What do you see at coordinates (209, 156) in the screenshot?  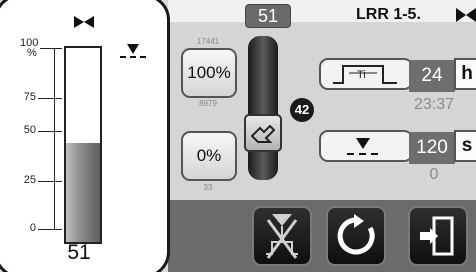 I see `set-0-button: 0%` at bounding box center [209, 156].